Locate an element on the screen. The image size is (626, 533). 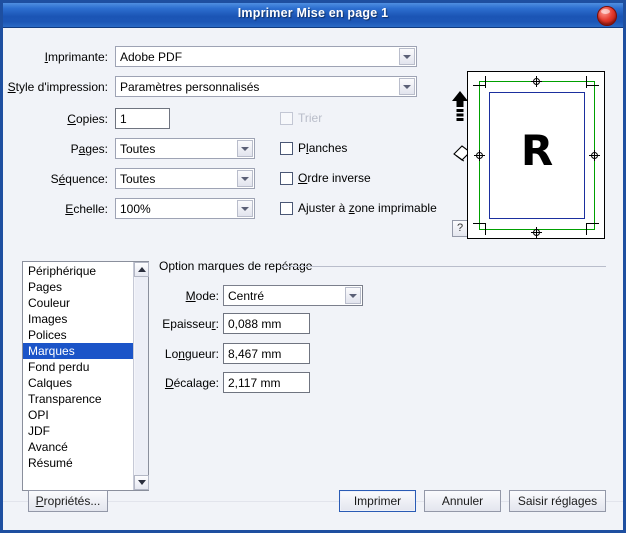
title-bar: Imprimer Mise en page 1 is located at coordinates (313, 15).